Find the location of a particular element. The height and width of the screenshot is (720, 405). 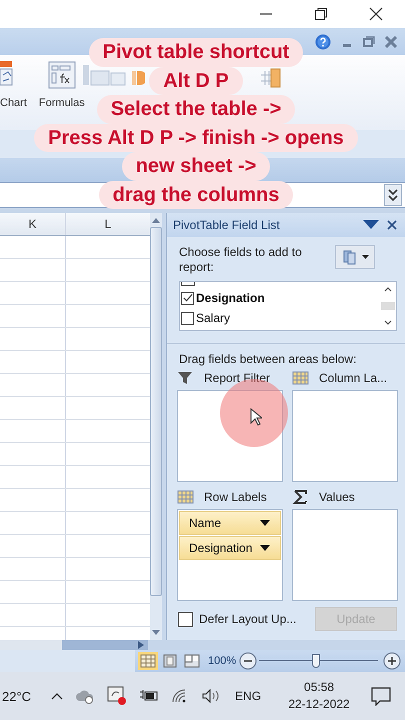

area-label: Row Labels is located at coordinates (235, 497).